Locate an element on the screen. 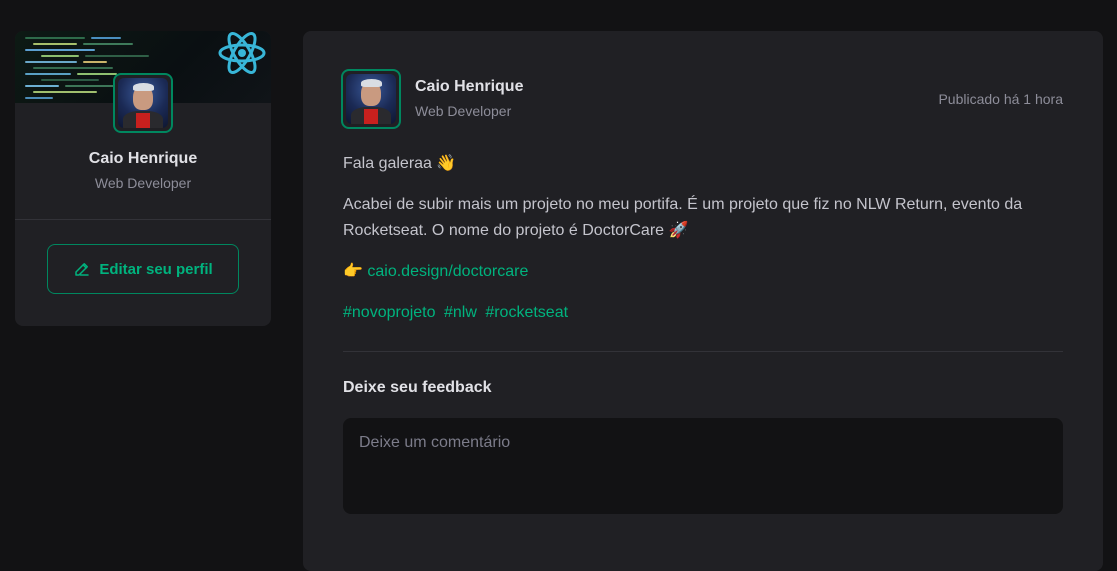 Image resolution: width=1117 pixels, height=571 pixels. react-atom-icon is located at coordinates (242, 53).